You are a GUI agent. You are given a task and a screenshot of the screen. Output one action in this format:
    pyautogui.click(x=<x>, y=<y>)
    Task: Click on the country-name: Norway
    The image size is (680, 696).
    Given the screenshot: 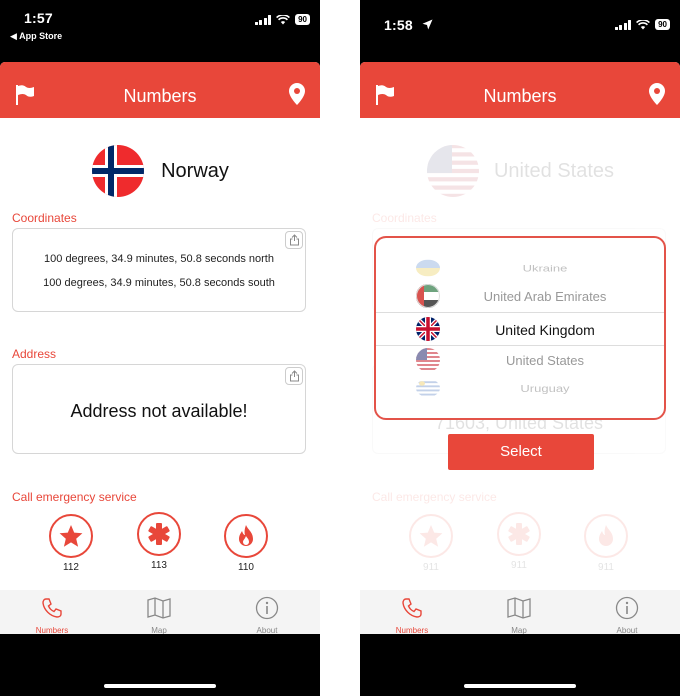 What is the action you would take?
    pyautogui.click(x=195, y=170)
    